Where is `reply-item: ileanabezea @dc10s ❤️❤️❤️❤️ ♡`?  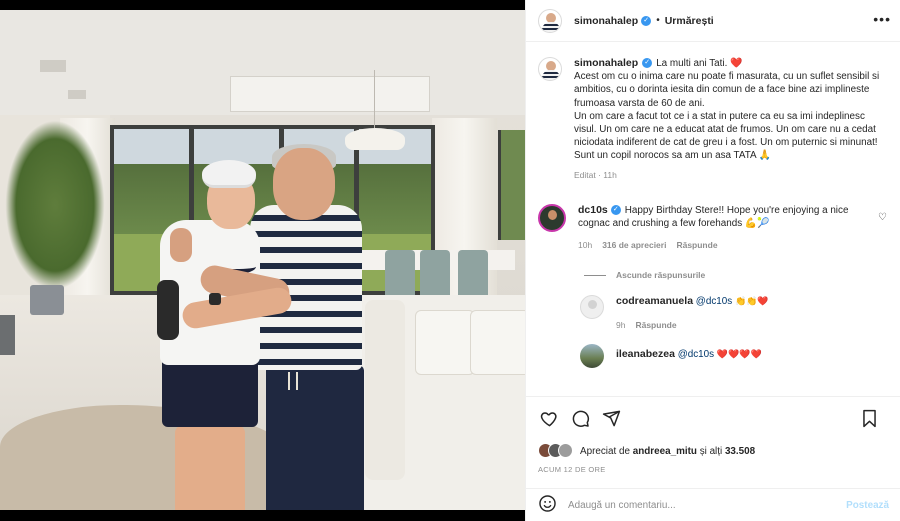 reply-item: ileanabezea @dc10s ❤️❤️❤️❤️ ♡ is located at coordinates (734, 355).